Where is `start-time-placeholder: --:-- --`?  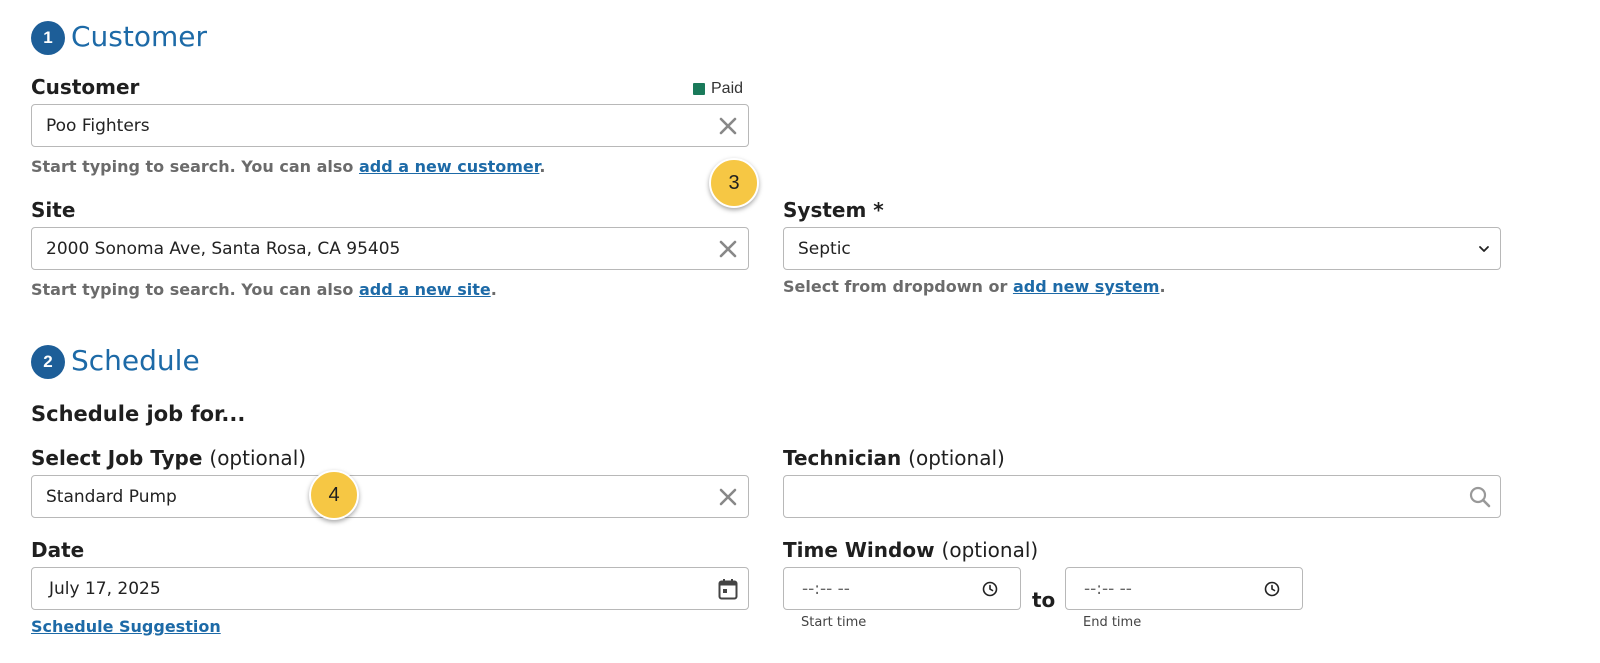
start-time-placeholder: --:-- -- is located at coordinates (826, 588).